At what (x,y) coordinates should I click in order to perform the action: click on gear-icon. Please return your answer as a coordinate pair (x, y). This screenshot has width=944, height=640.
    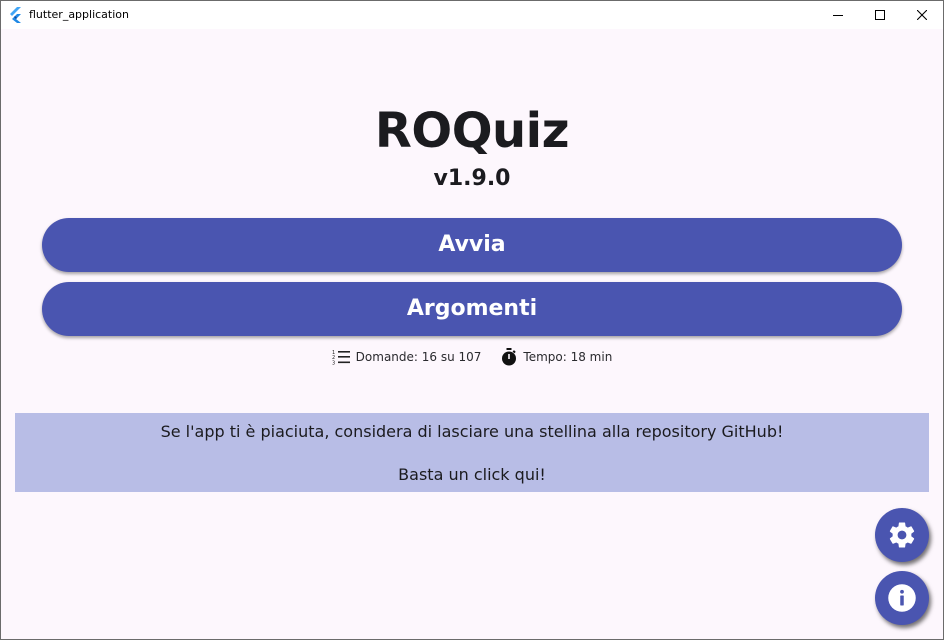
    Looking at the image, I should click on (902, 535).